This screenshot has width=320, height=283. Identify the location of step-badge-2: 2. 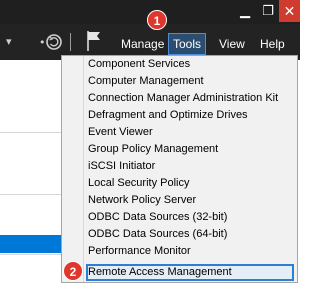
(73, 271).